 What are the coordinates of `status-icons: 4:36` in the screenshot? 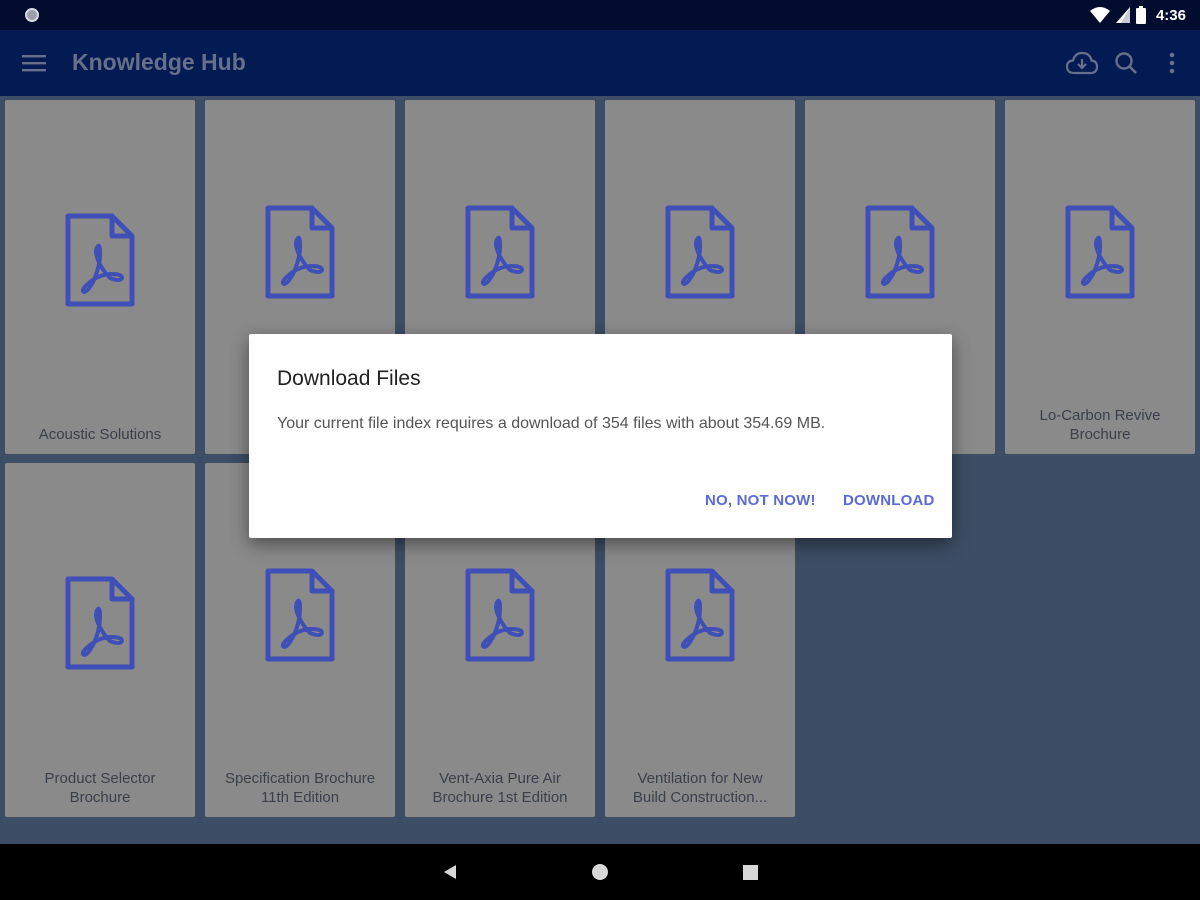 It's located at (1137, 15).